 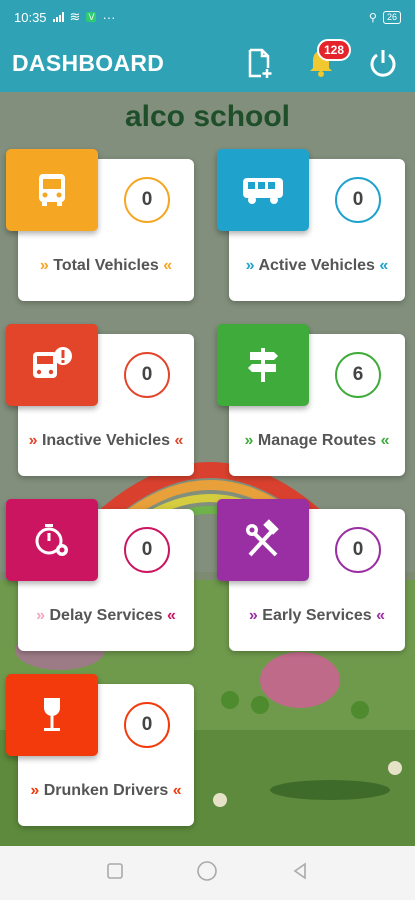 What do you see at coordinates (100, 575) in the screenshot?
I see `card-delay-services: 0 » Delay Services «` at bounding box center [100, 575].